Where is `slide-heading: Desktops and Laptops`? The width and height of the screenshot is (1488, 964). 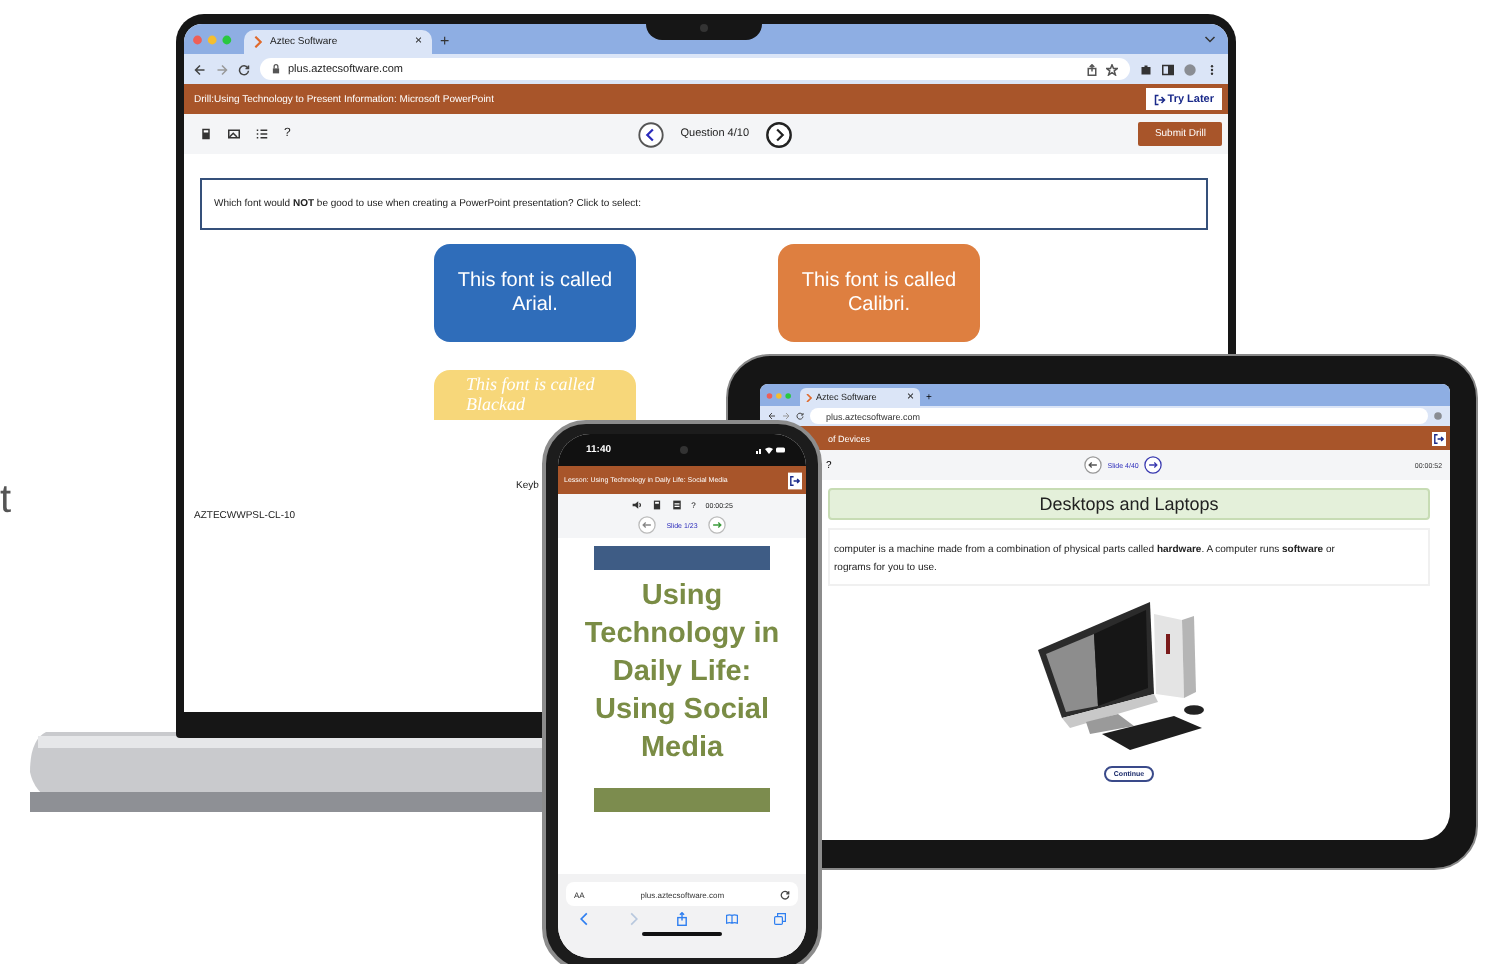 slide-heading: Desktops and Laptops is located at coordinates (1129, 504).